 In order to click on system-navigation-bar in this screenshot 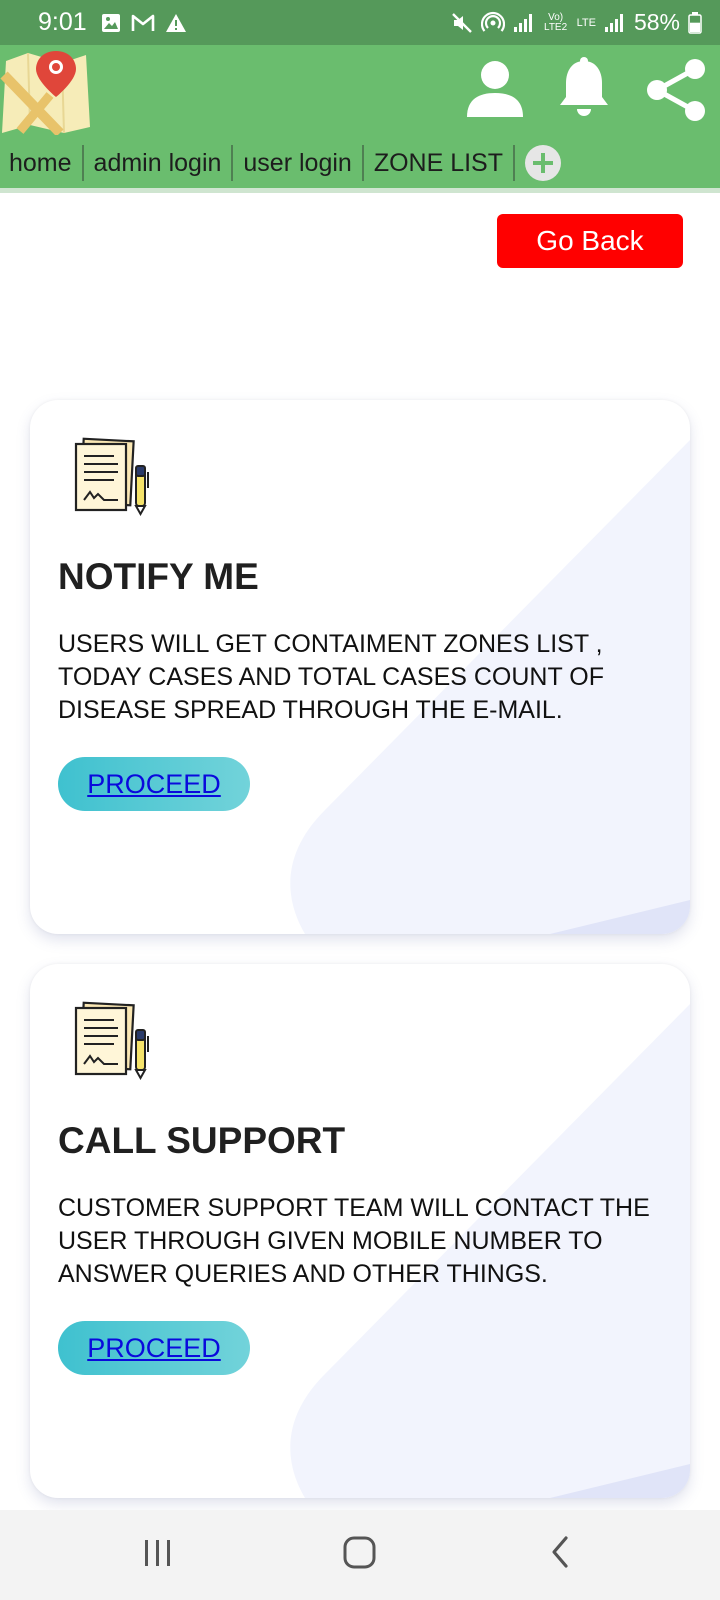, I will do `click(360, 1555)`.